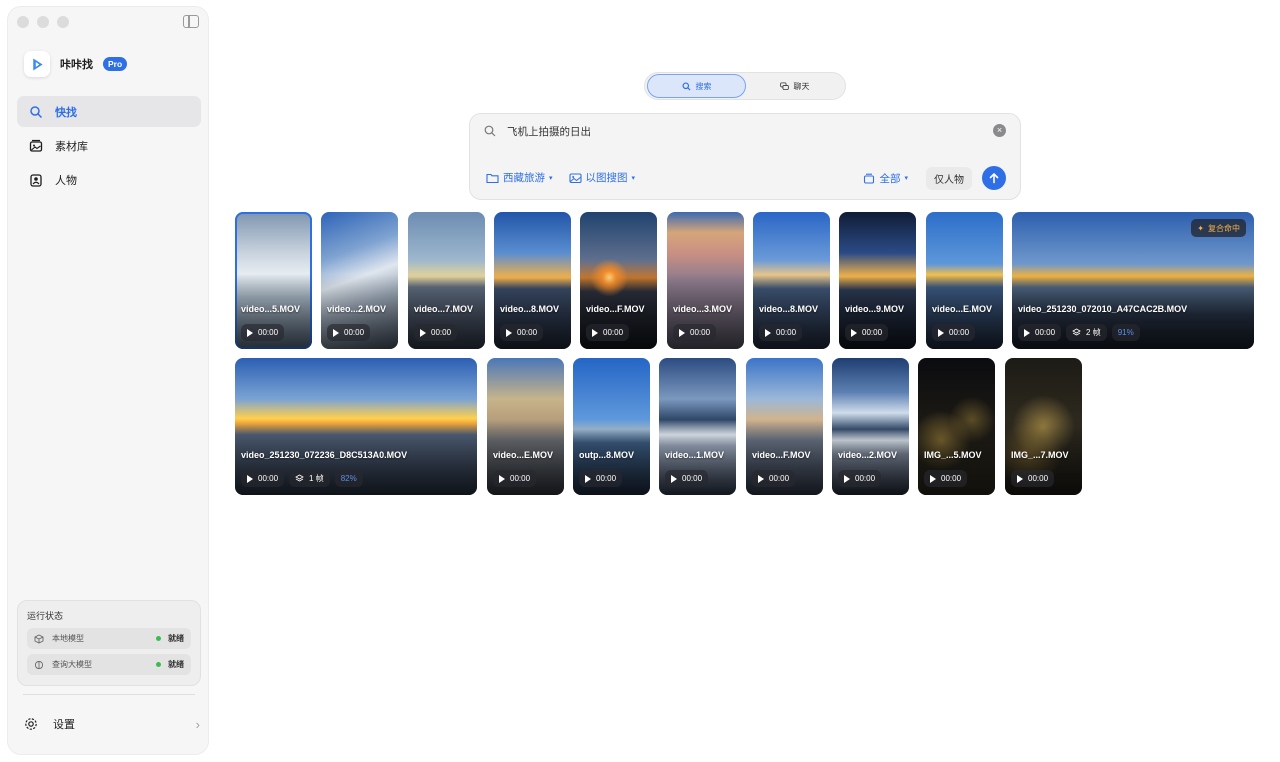 This screenshot has height=762, width=1280. Describe the element at coordinates (66, 180) in the screenshot. I see `sidebar-item-label: 人物` at that location.